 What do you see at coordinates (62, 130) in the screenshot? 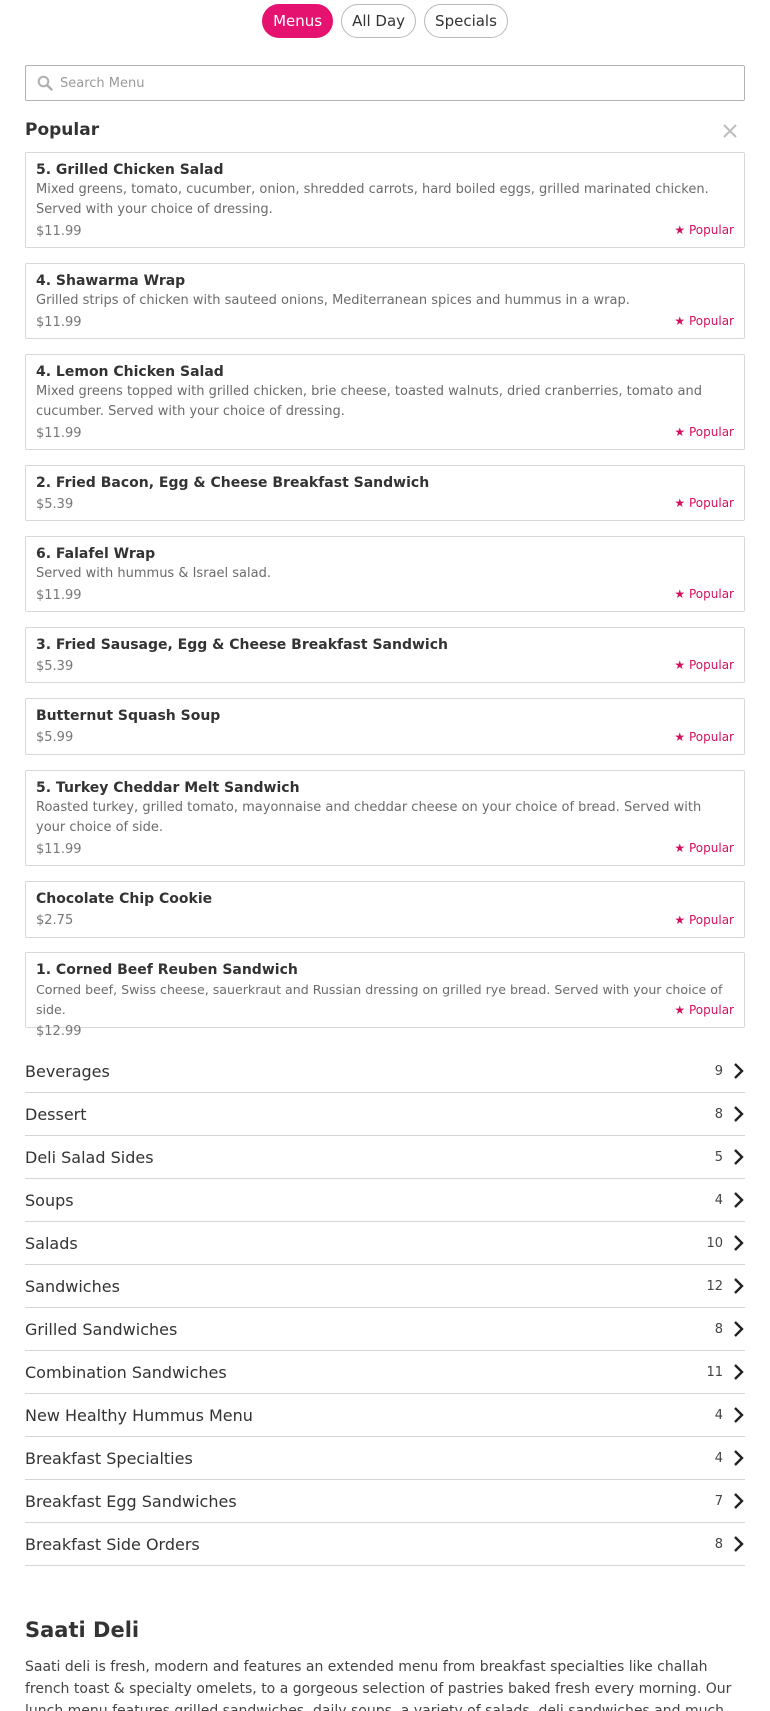
I see `section-title: Popular` at bounding box center [62, 130].